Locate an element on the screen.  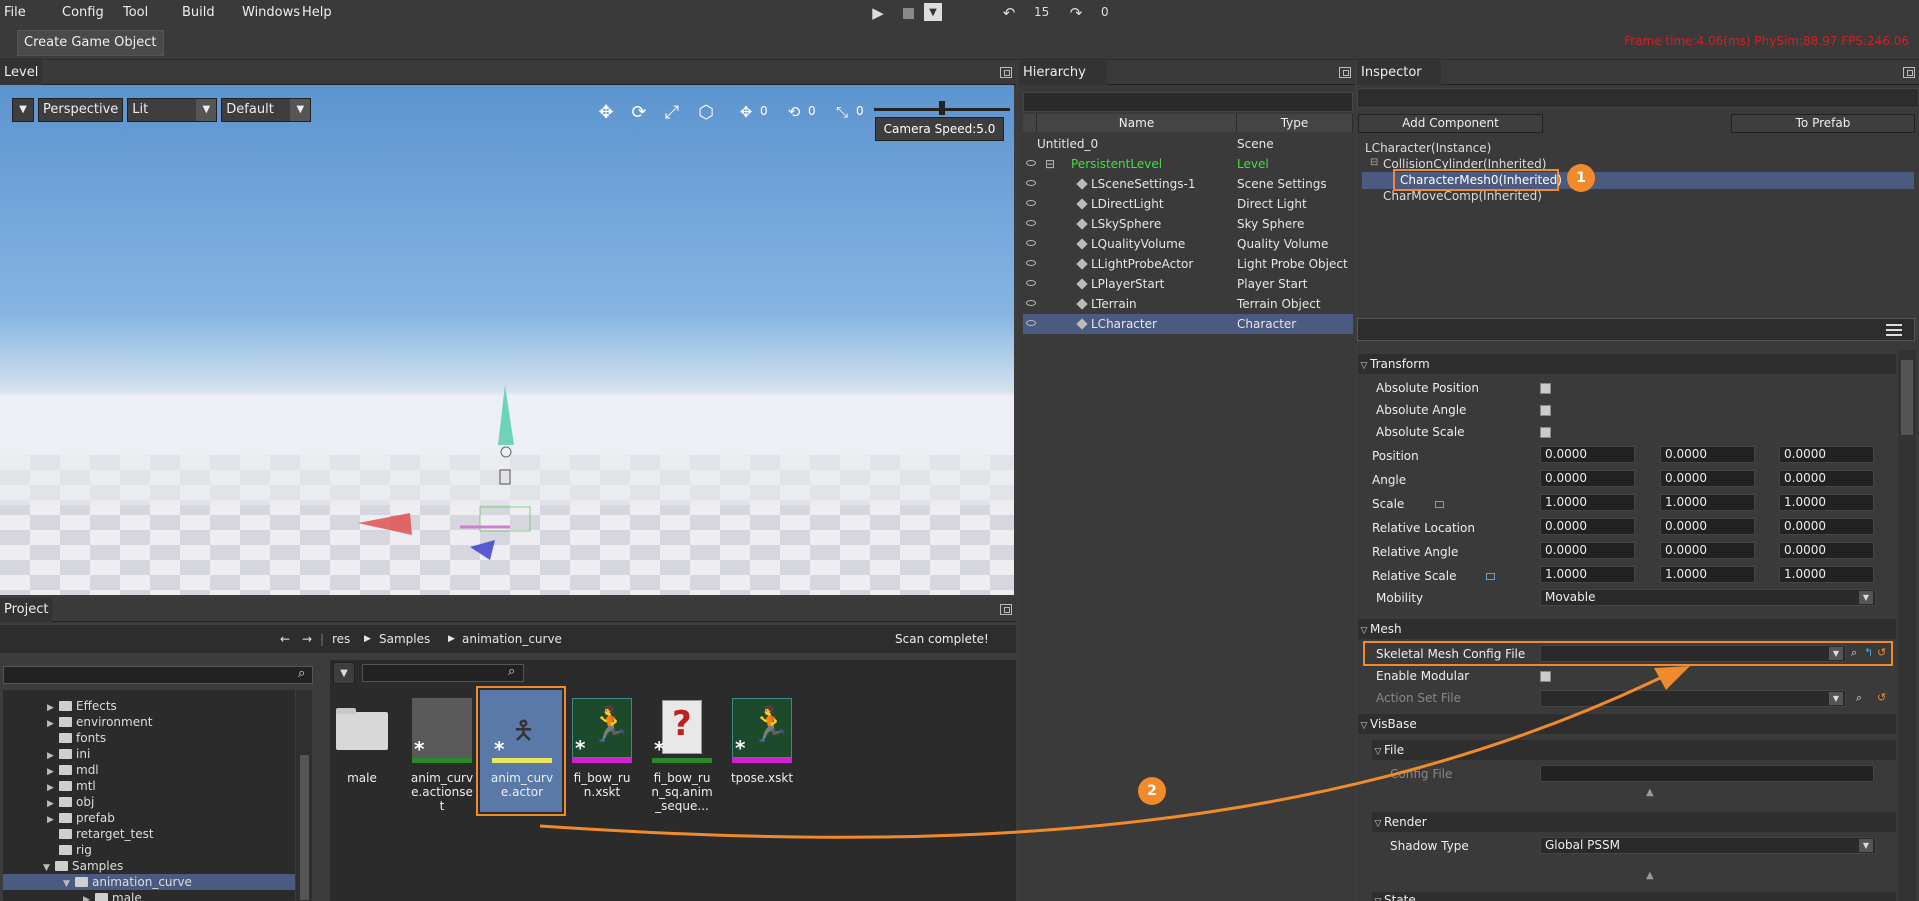
preset-dropdown: Default ▼ is located at coordinates (266, 110).